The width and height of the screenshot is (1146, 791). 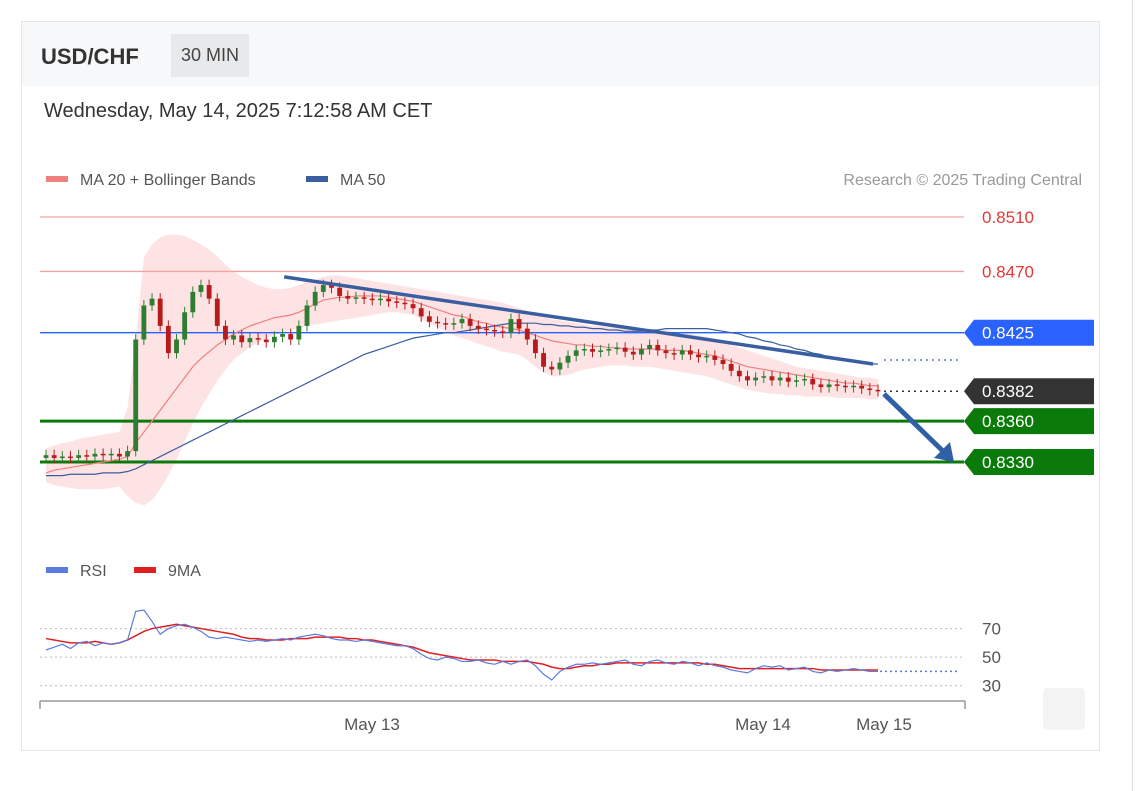 I want to click on forecast-arrow-shaft, so click(x=916, y=425).